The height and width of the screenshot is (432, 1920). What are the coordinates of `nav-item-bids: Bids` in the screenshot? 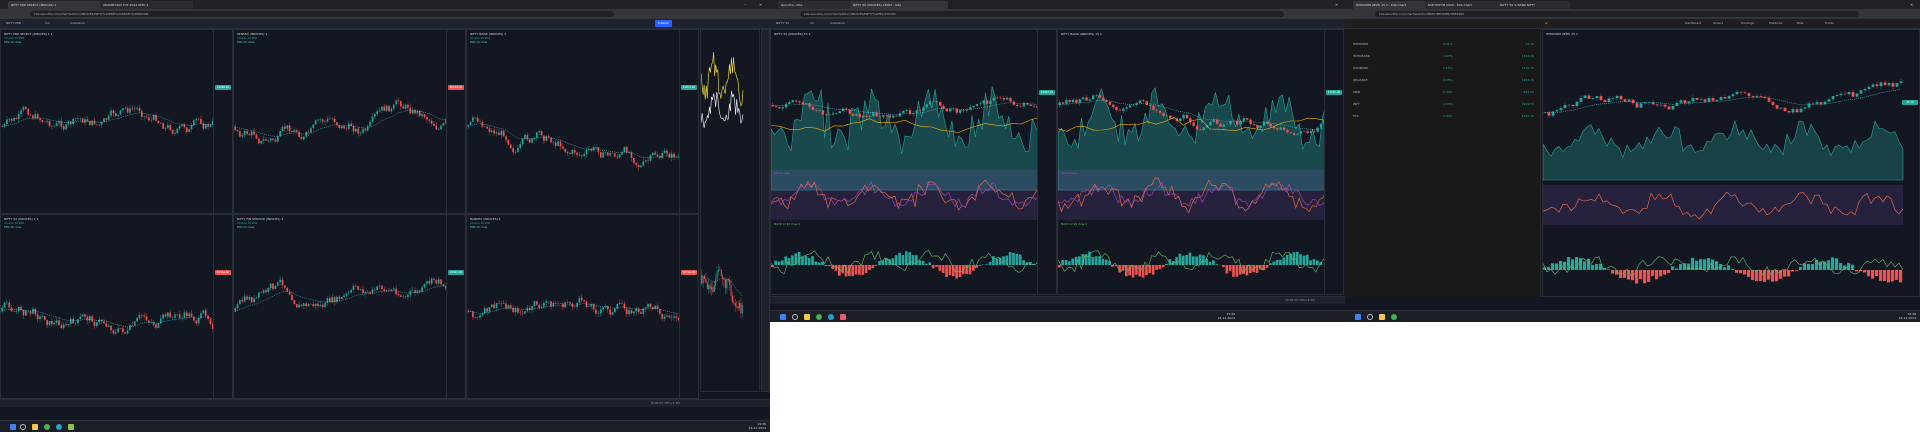 It's located at (1800, 23).